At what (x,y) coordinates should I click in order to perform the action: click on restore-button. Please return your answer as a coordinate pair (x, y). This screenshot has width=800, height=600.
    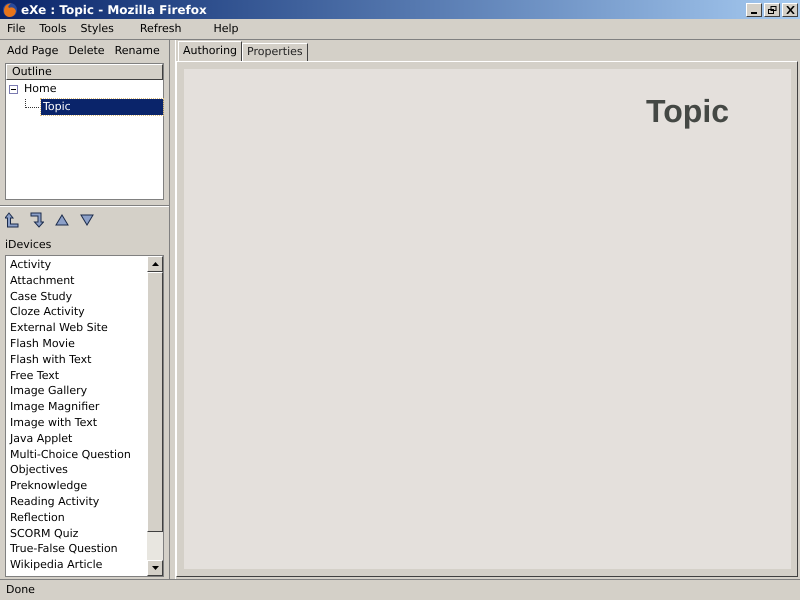
    Looking at the image, I should click on (772, 9).